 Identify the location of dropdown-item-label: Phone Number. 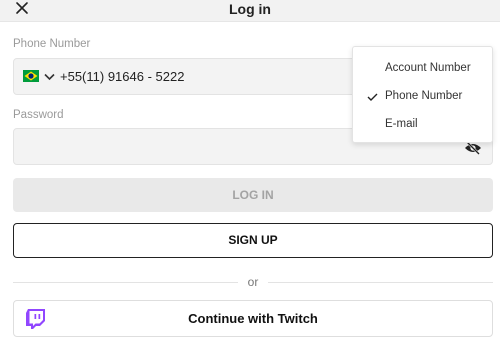
(424, 96).